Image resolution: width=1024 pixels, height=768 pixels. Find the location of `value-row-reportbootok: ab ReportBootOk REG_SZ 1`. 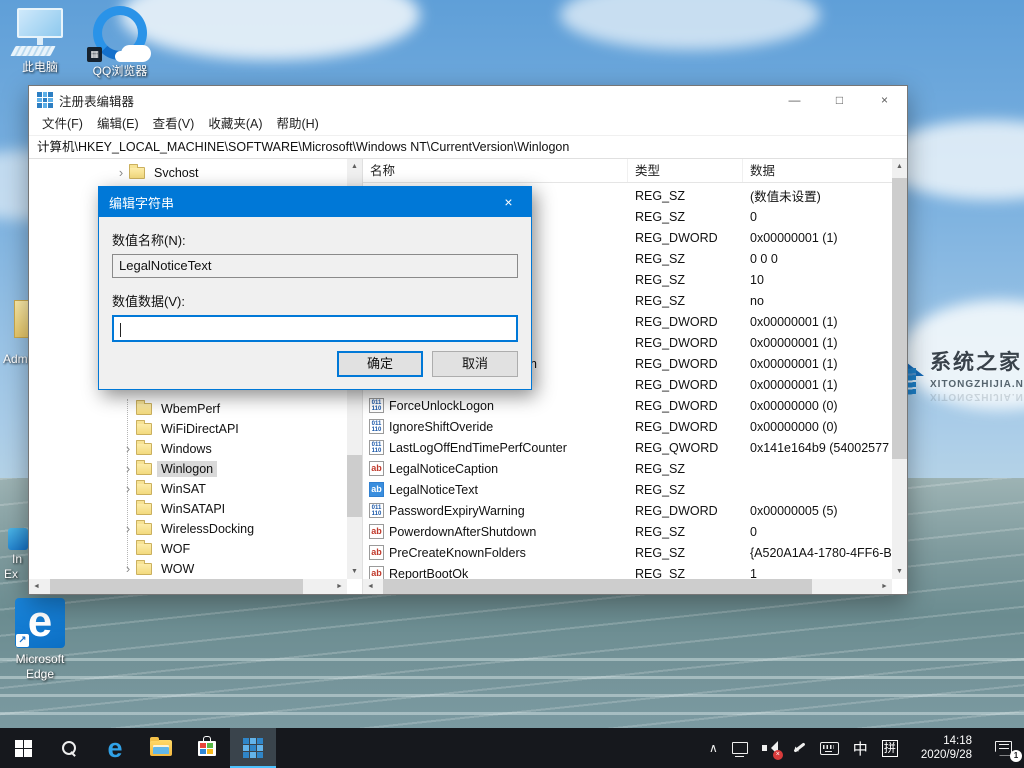

value-row-reportbootok: ab ReportBootOk REG_SZ 1 is located at coordinates (627, 571).